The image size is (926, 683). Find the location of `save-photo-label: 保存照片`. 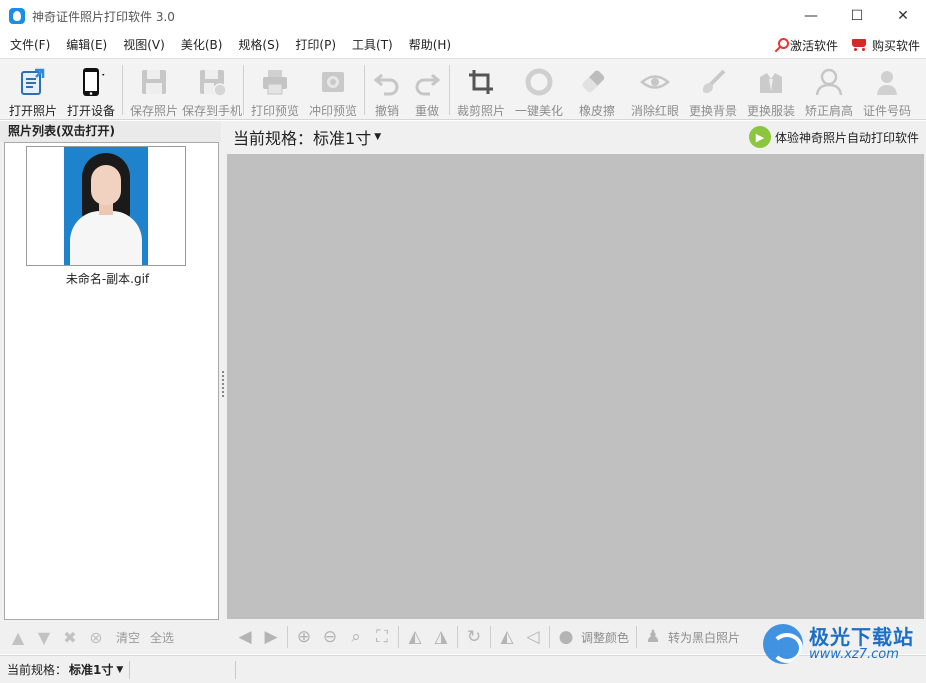

save-photo-label: 保存照片 is located at coordinates (153, 111).